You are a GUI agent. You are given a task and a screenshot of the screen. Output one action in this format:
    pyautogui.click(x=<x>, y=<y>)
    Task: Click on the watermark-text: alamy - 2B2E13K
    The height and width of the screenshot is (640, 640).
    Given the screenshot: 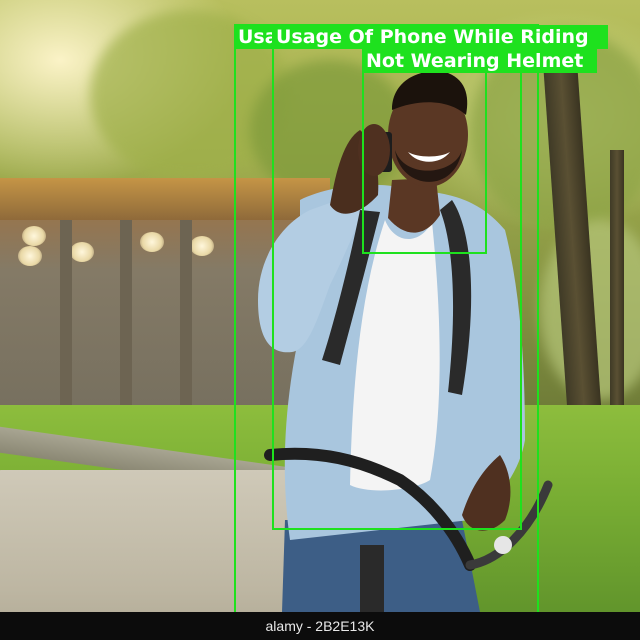 What is the action you would take?
    pyautogui.click(x=320, y=626)
    